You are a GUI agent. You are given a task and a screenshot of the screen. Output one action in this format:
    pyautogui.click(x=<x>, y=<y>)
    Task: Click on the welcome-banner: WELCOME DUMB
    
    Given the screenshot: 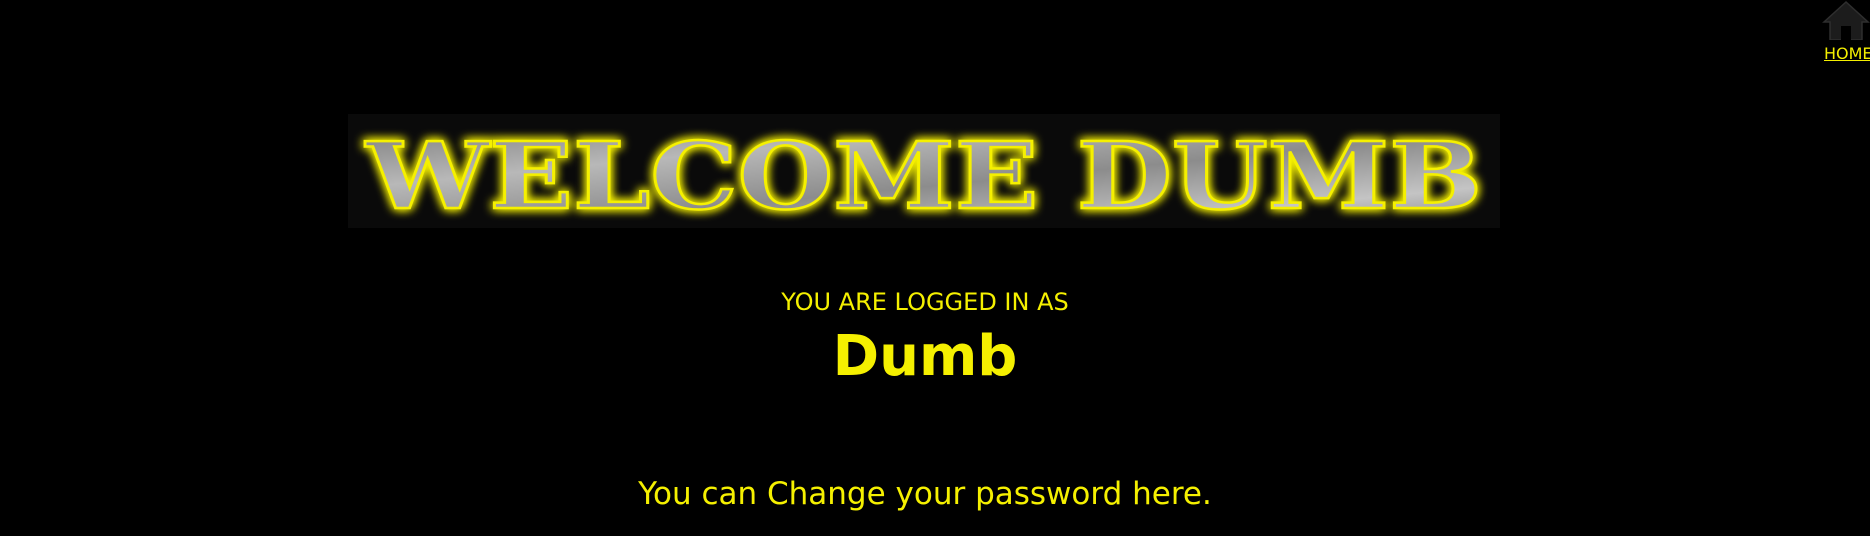 What is the action you would take?
    pyautogui.click(x=924, y=171)
    